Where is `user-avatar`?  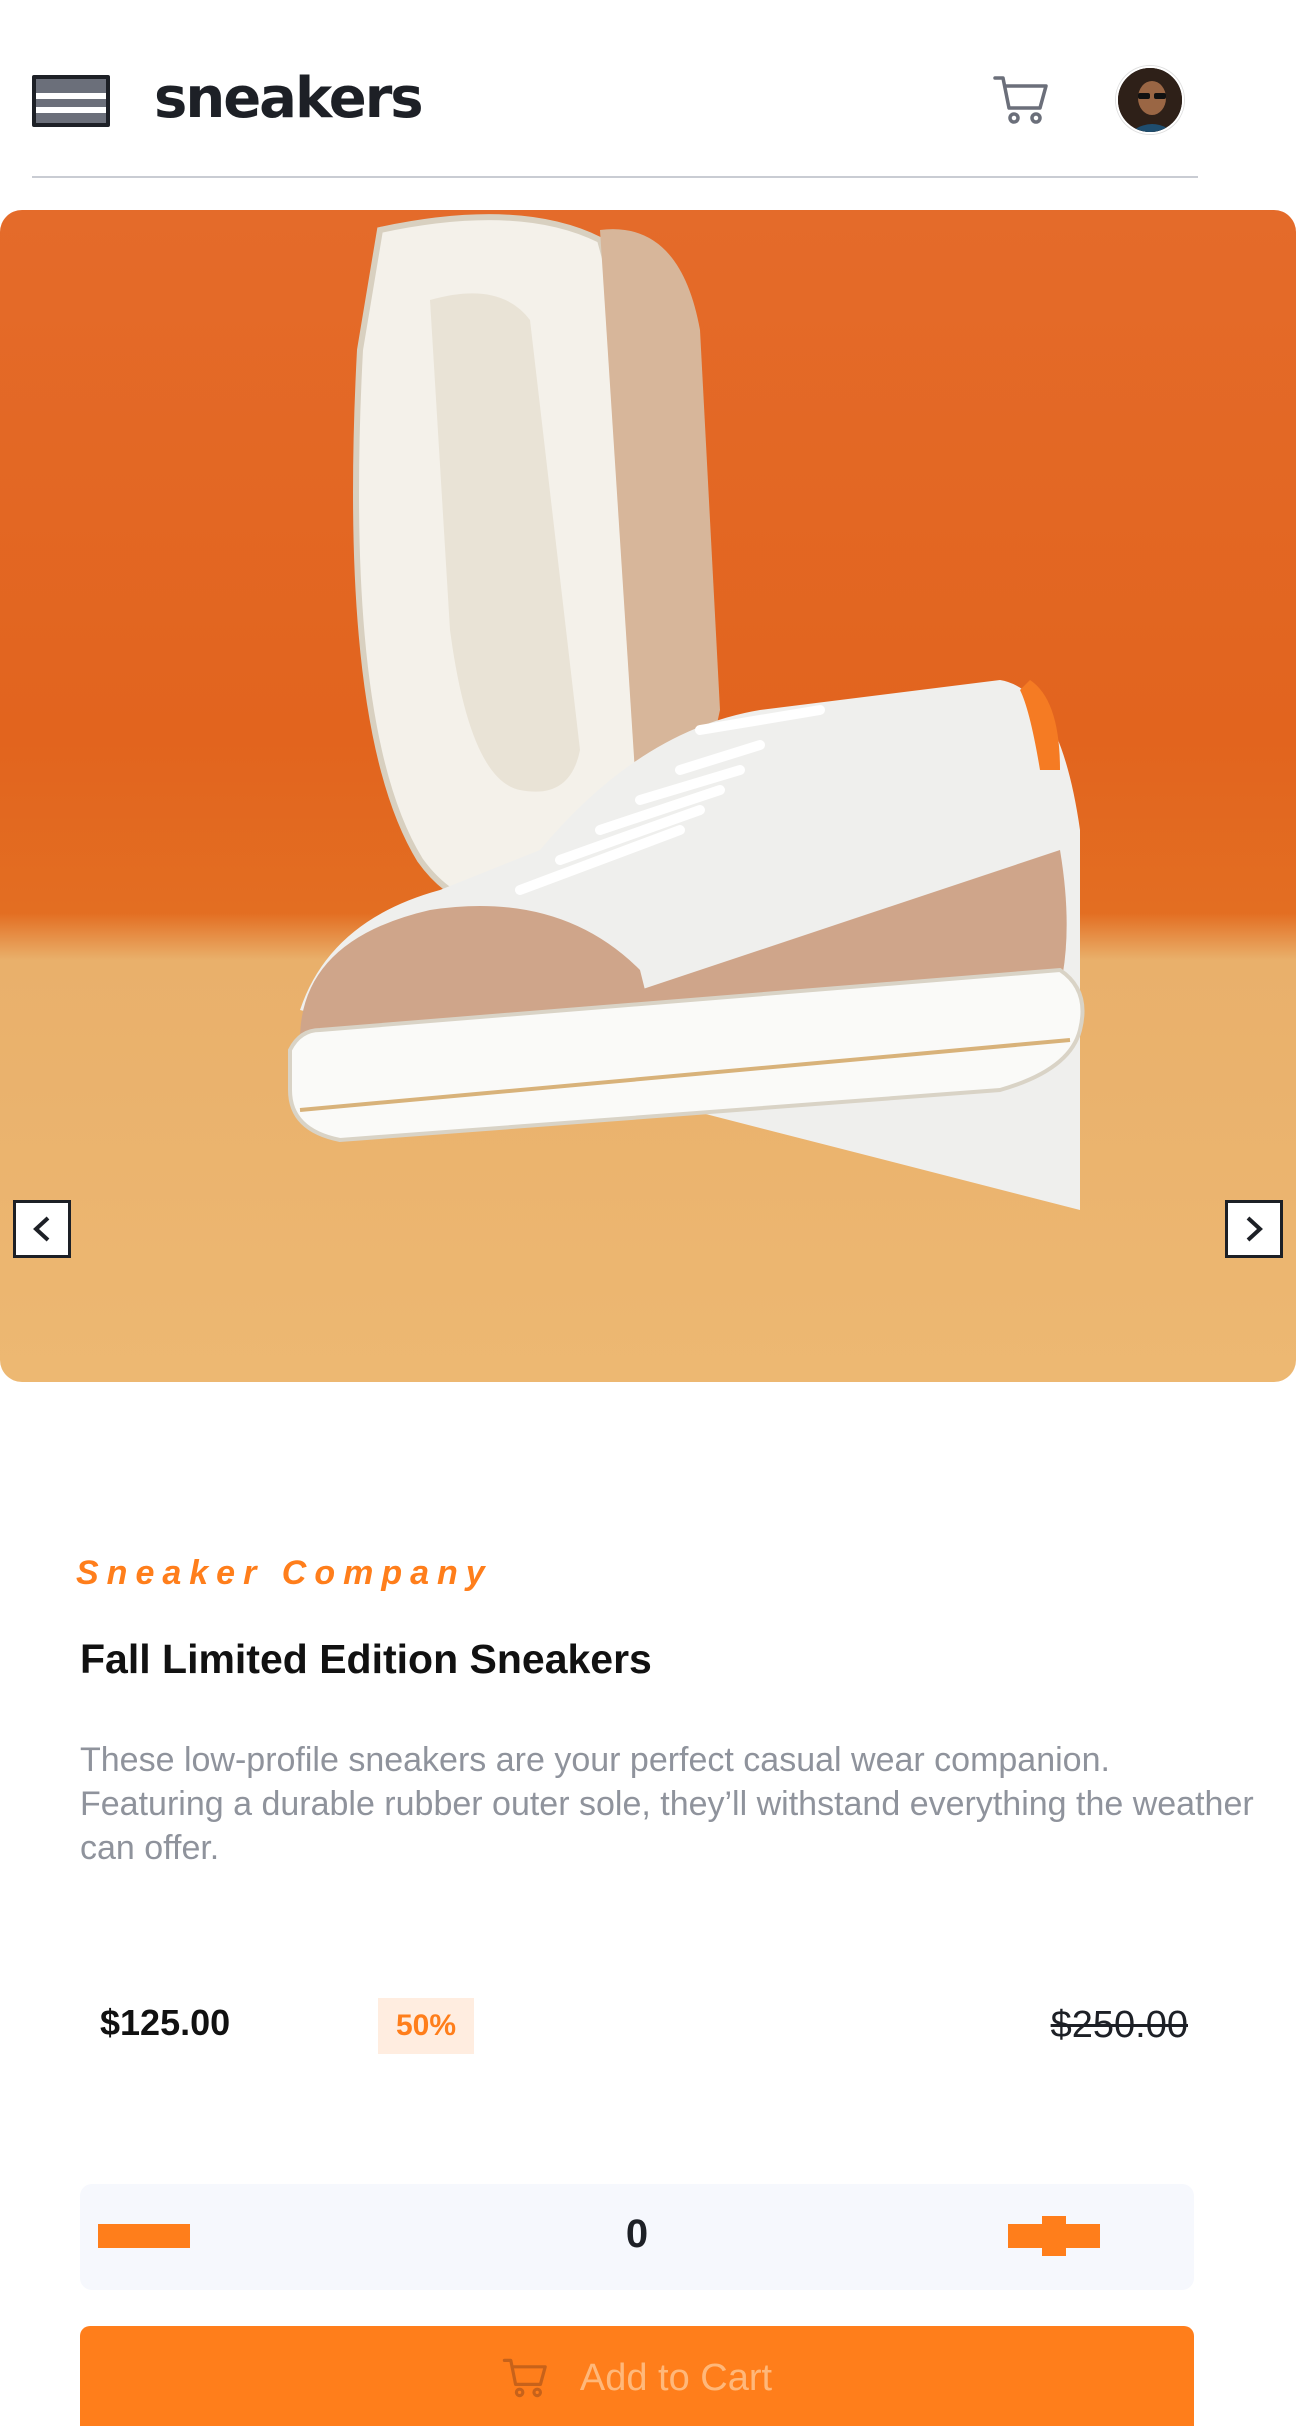
user-avatar is located at coordinates (1150, 100).